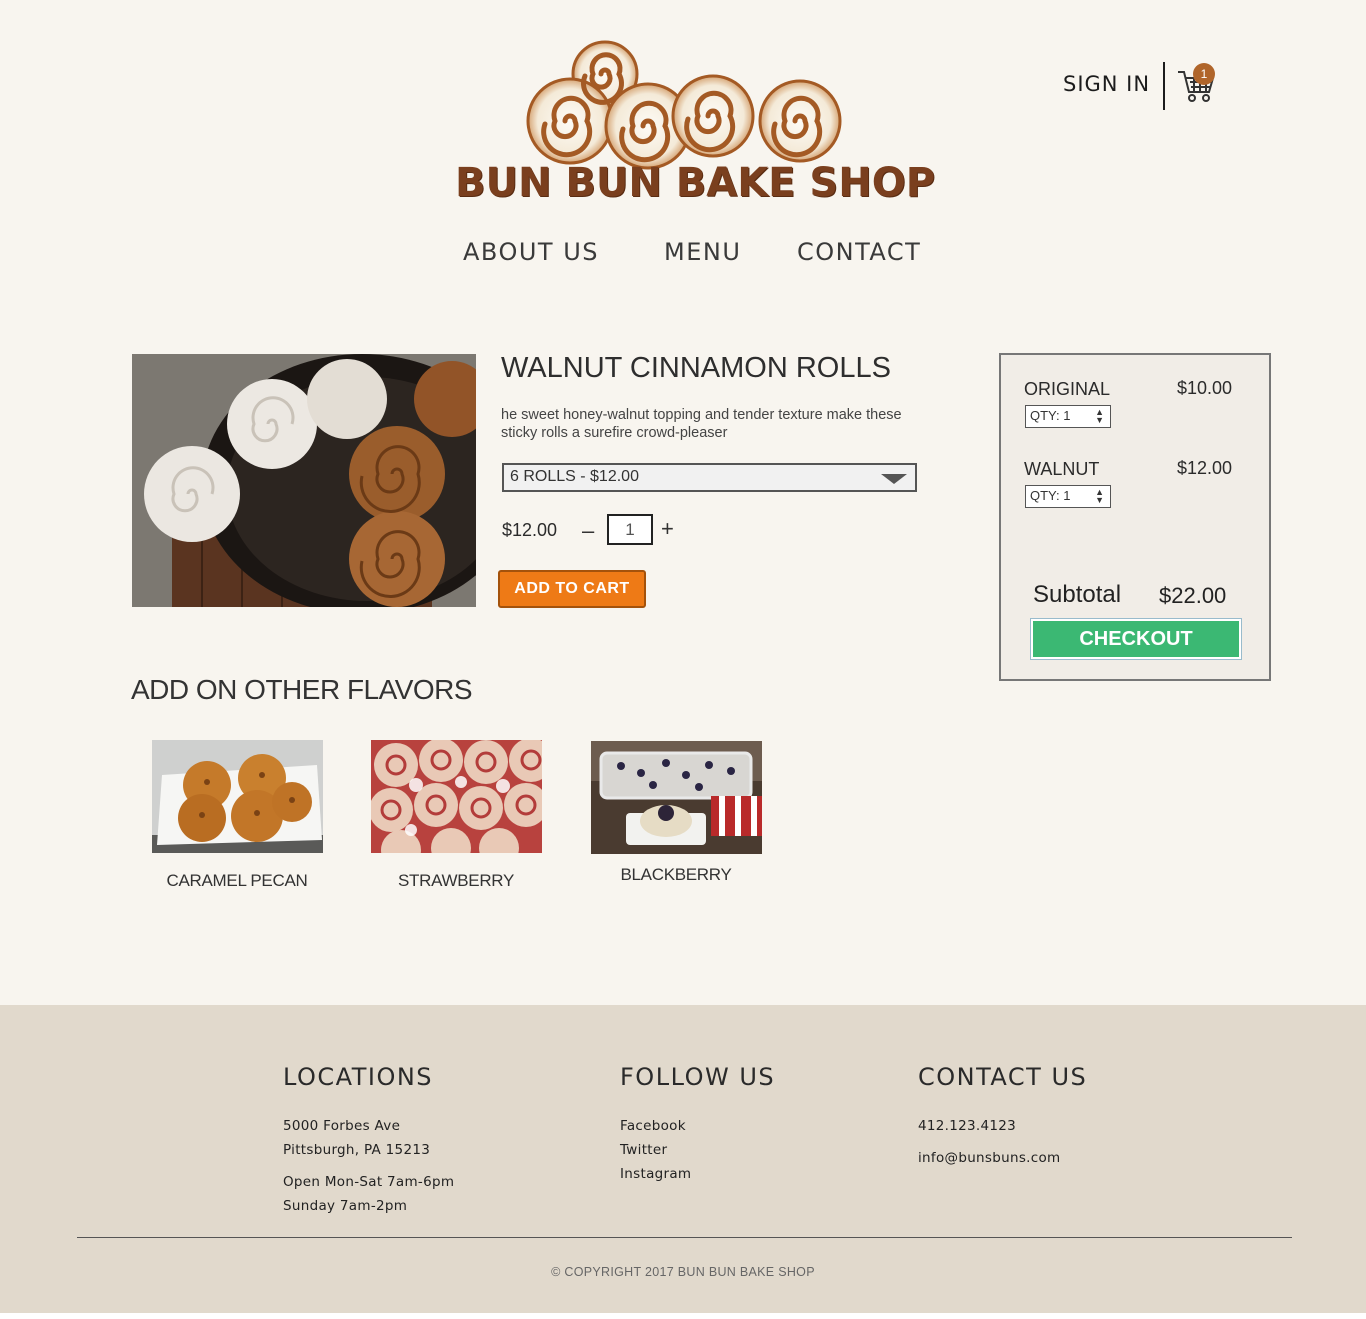  Describe the element at coordinates (894, 479) in the screenshot. I see `chevron-down-icon` at that location.